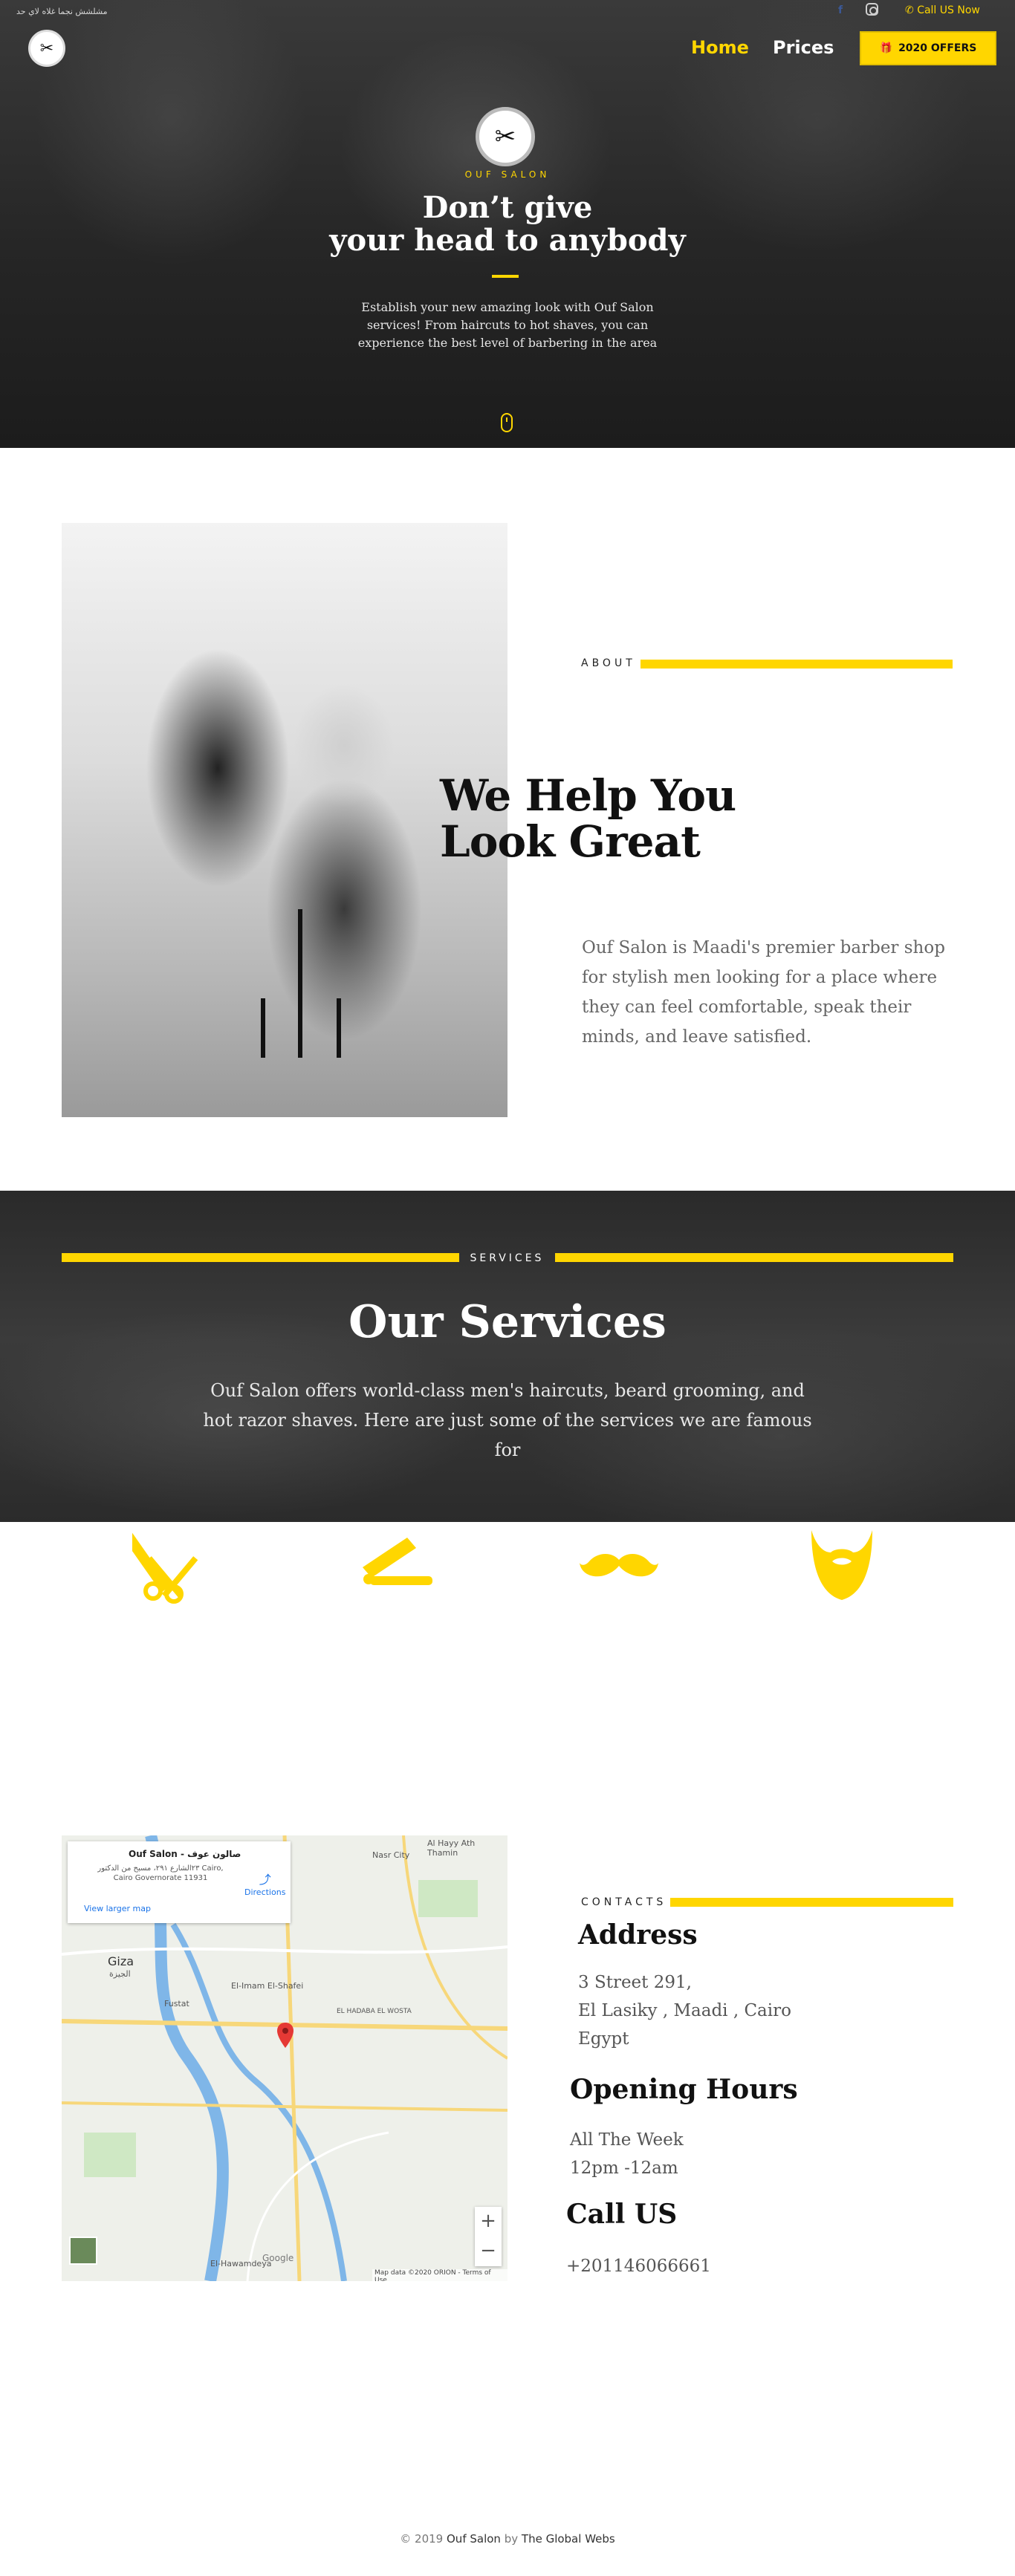  I want to click on footer: © 2019 Ouf Salon by The Global Webs, so click(507, 2539).